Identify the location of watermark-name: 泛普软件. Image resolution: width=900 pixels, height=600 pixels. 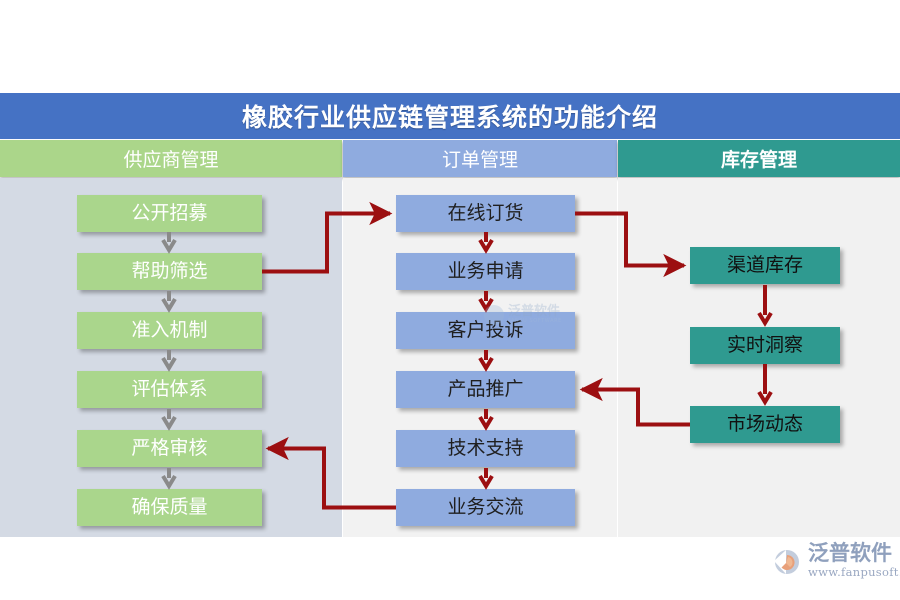
(534, 311).